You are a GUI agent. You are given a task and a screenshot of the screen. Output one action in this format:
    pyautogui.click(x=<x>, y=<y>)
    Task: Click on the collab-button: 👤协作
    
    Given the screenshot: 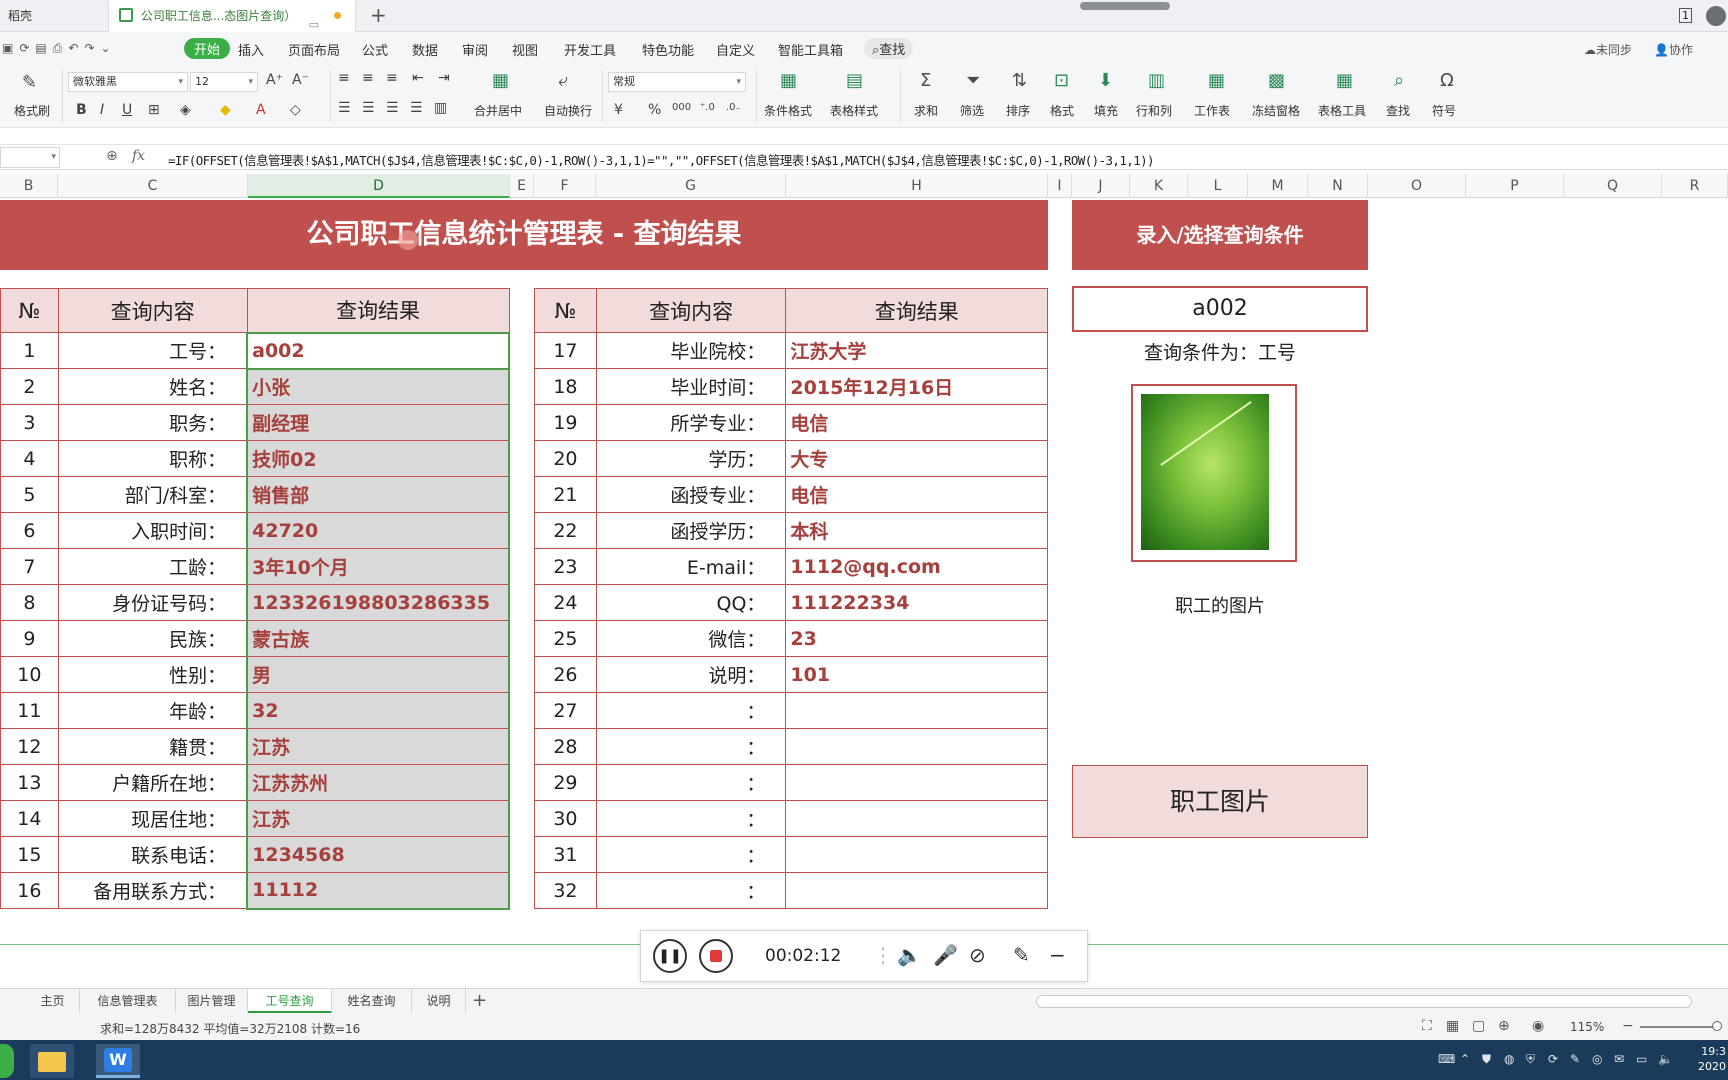 What is the action you would take?
    pyautogui.click(x=1673, y=49)
    